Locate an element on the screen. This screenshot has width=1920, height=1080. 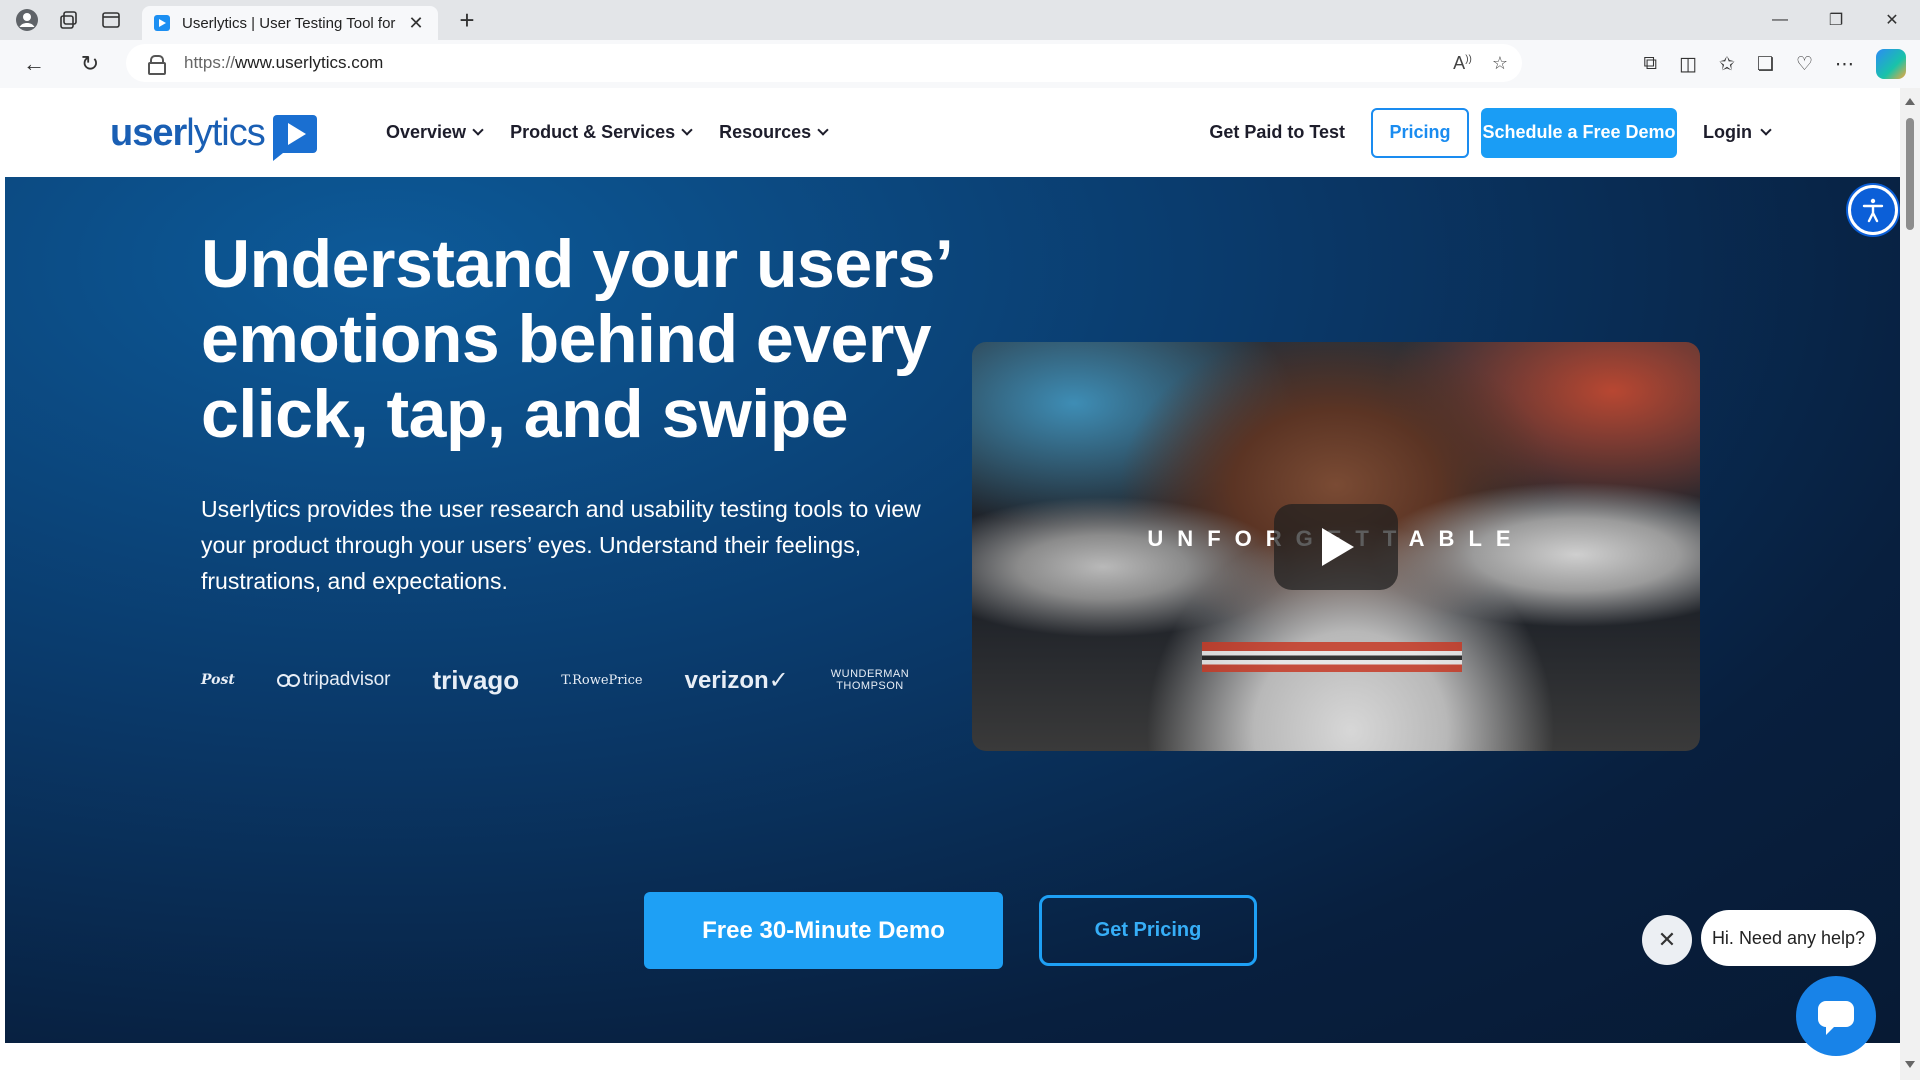
browser-essentials-icon: ♡ is located at coordinates (1804, 64).